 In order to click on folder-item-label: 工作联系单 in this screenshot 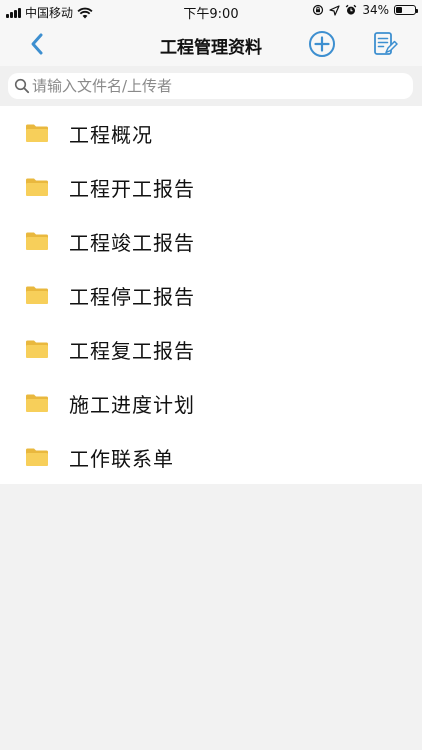, I will do `click(121, 458)`.